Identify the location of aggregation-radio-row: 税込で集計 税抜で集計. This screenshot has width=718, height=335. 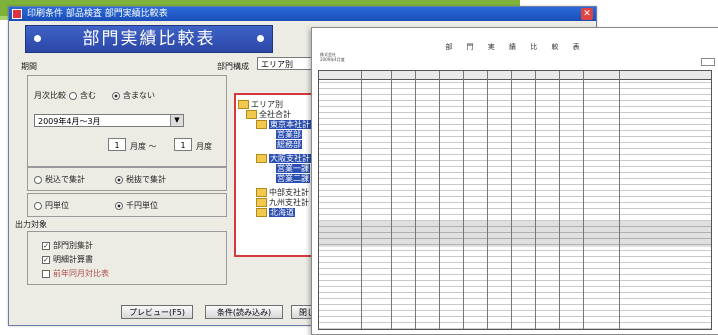
(100, 179).